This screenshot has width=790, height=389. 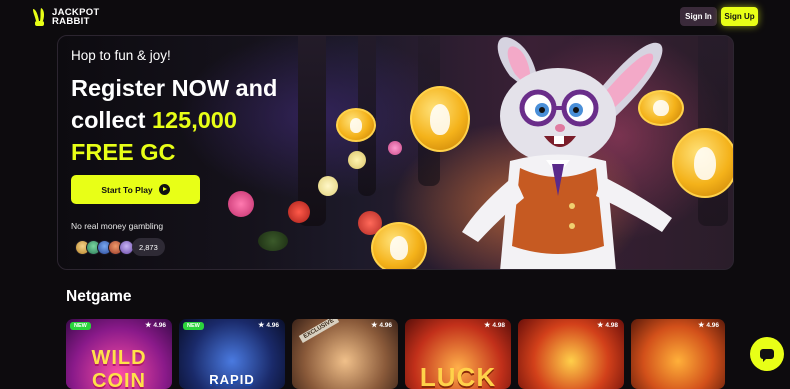 What do you see at coordinates (571, 354) in the screenshot?
I see `game-tile: ★ 4.98` at bounding box center [571, 354].